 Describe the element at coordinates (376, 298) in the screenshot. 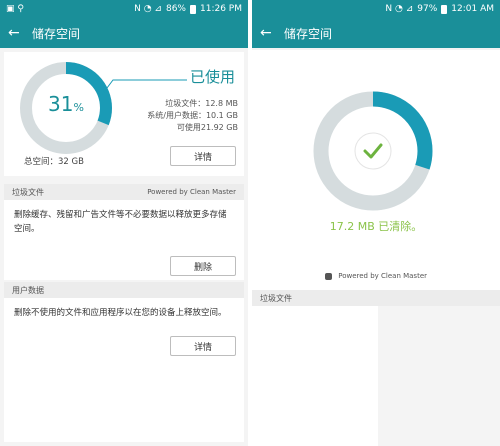

I see `junk-header: 垃圾文件` at that location.